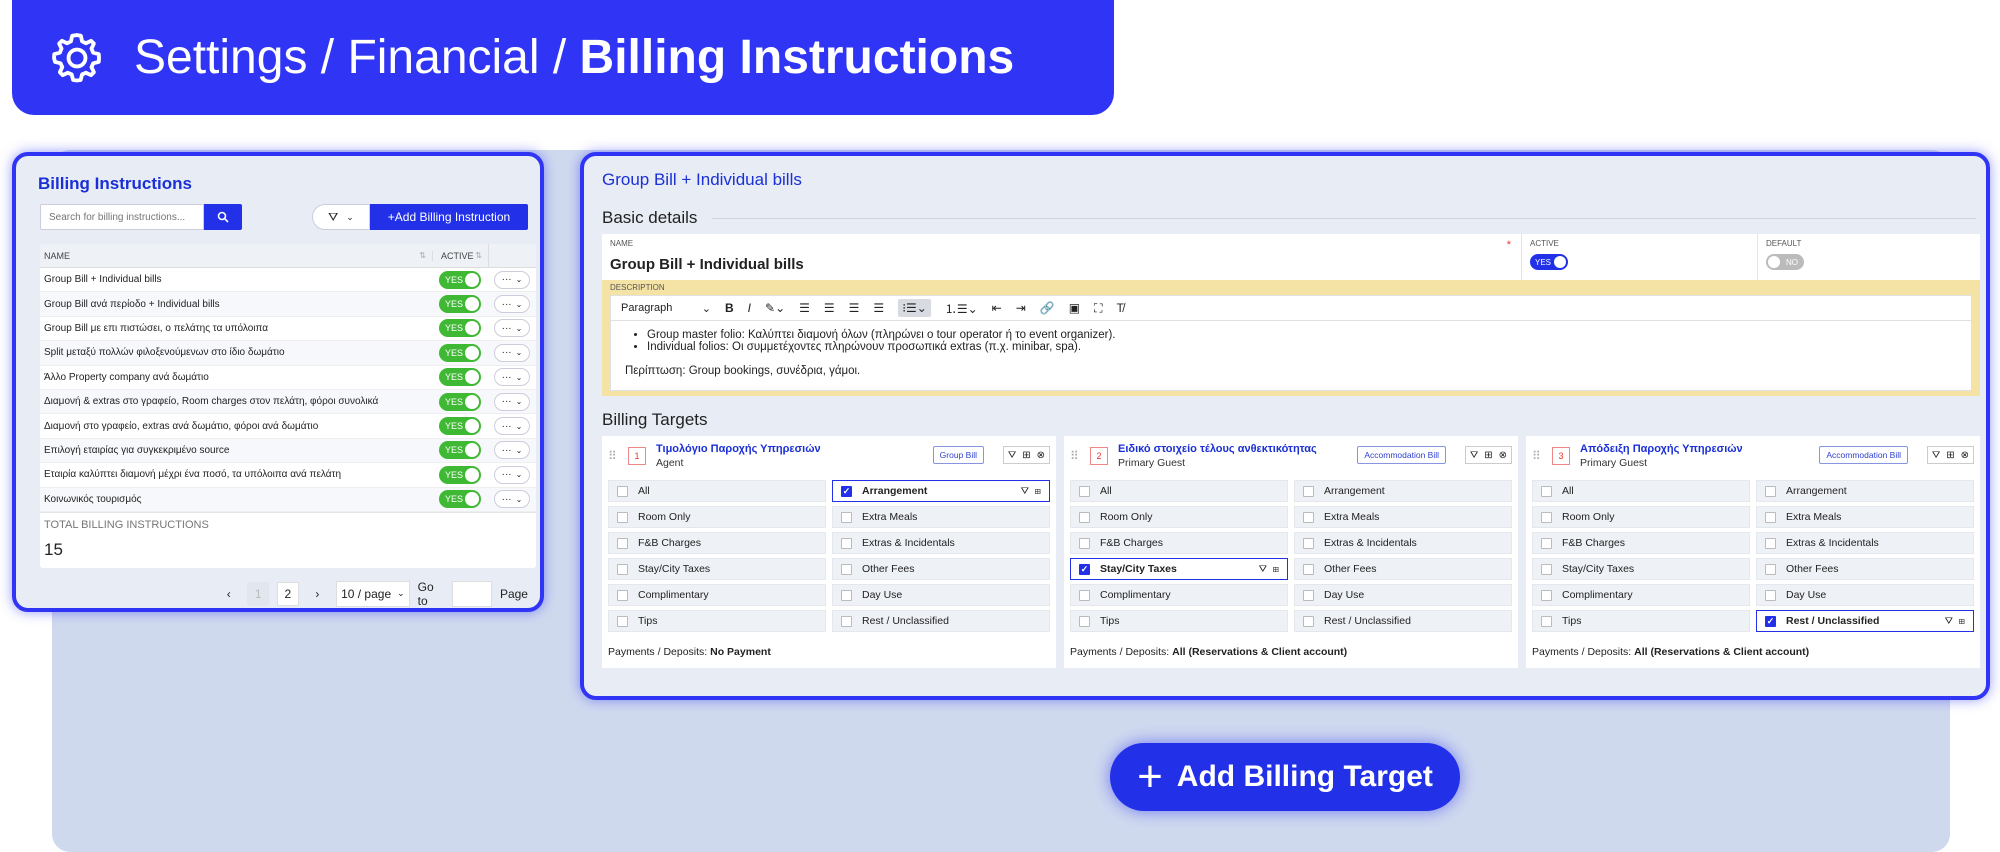  Describe the element at coordinates (1021, 308) in the screenshot. I see `indent-icon: ⇥` at that location.